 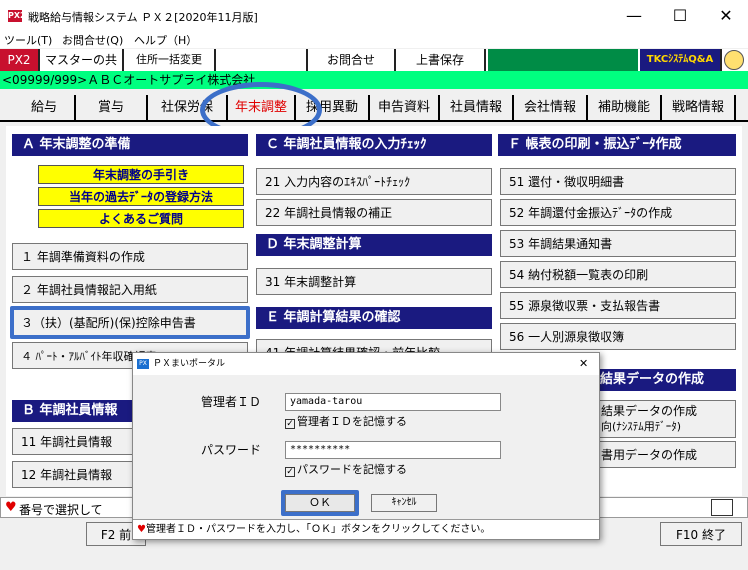 What do you see at coordinates (165, 40) in the screenshot?
I see `menu-help: ヘルプ（H）` at bounding box center [165, 40].